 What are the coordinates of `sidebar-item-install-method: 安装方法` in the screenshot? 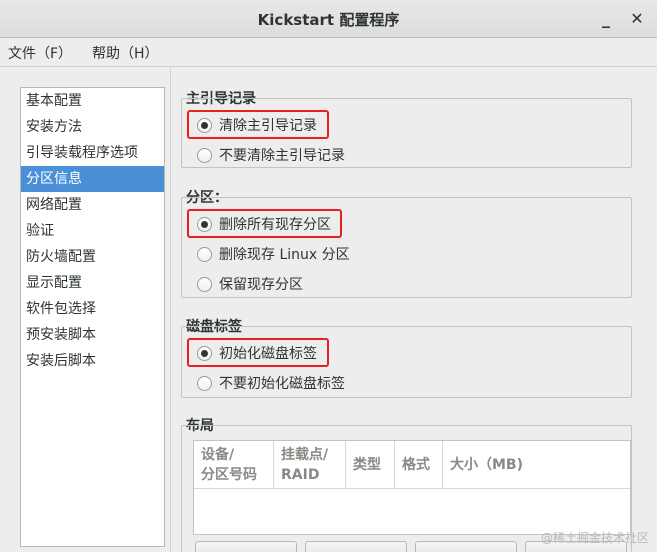 It's located at (92, 127).